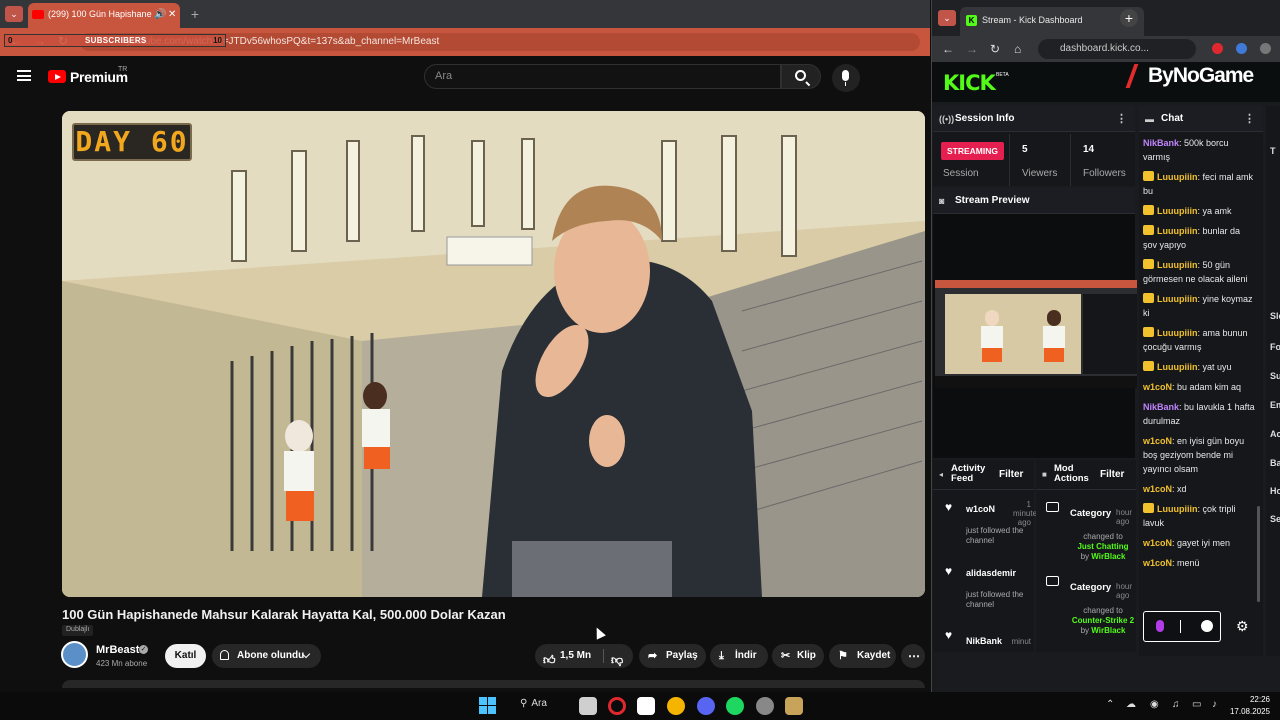  What do you see at coordinates (185, 656) in the screenshot?
I see `join-button: Katıl` at bounding box center [185, 656].